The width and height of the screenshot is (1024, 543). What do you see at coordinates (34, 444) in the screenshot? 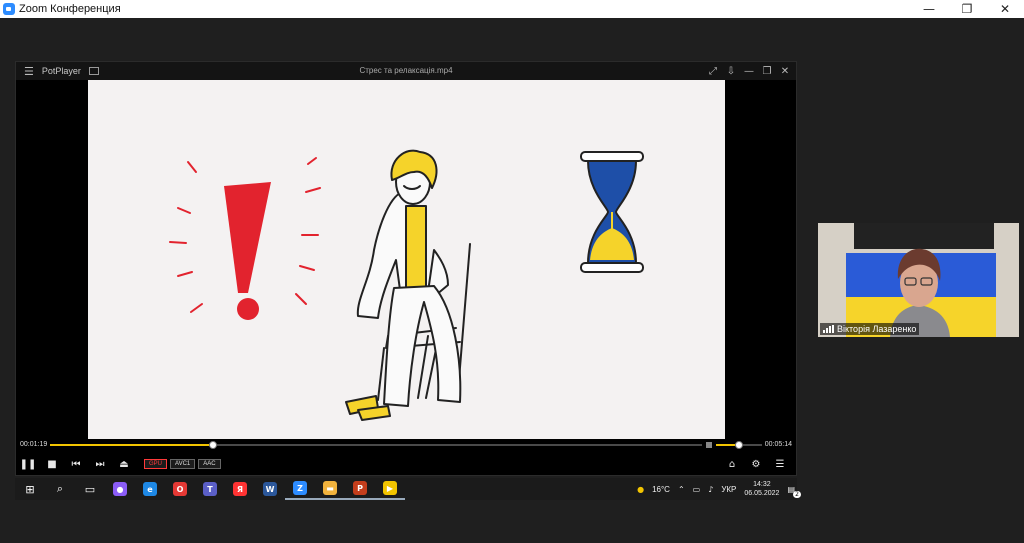
I see `current-time: 00:01:19` at bounding box center [34, 444].